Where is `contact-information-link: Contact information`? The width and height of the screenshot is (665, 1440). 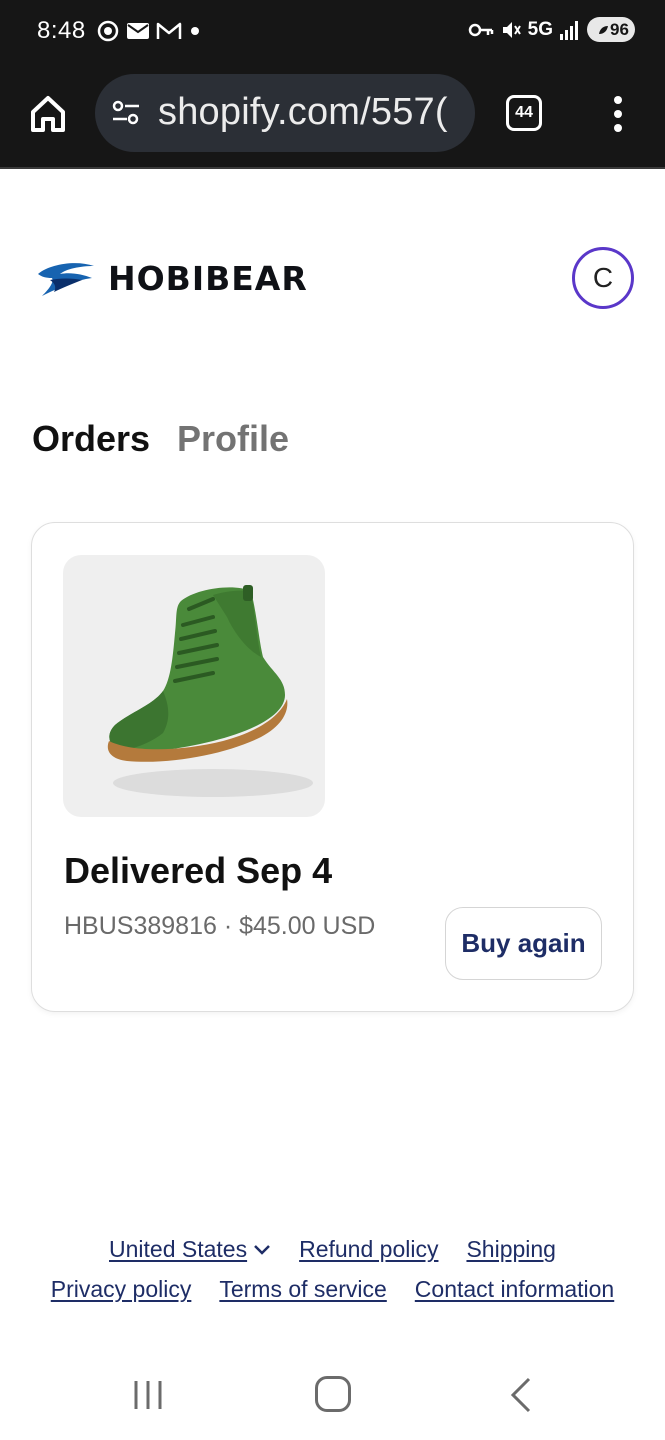 contact-information-link: Contact information is located at coordinates (514, 1289).